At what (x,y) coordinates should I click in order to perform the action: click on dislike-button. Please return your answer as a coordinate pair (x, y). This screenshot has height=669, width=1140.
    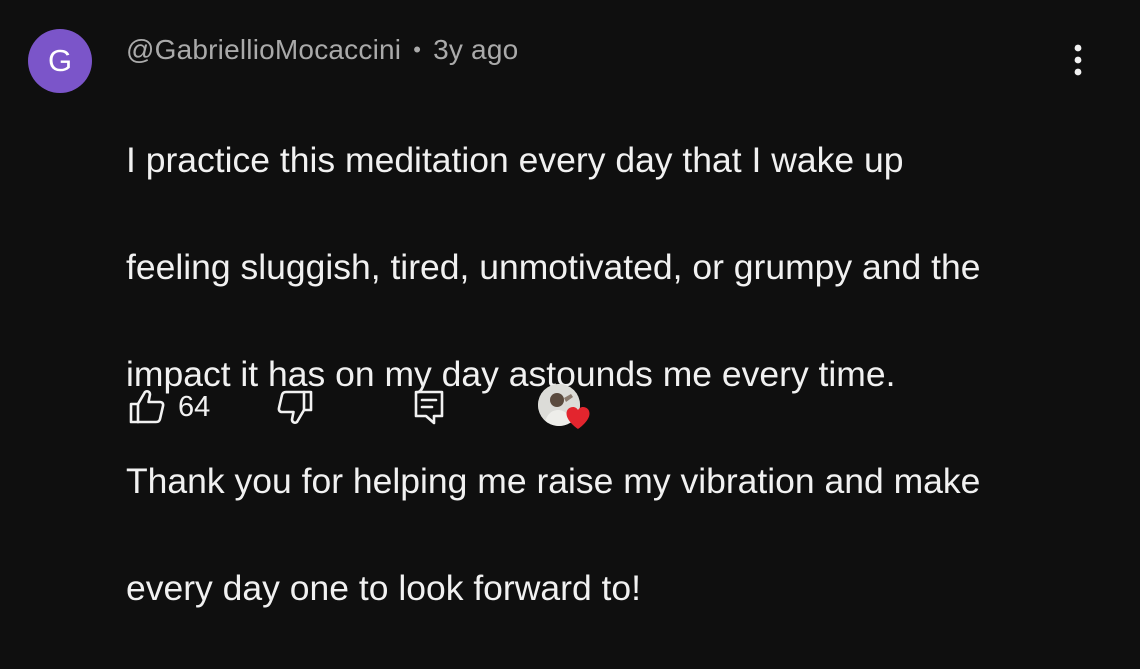
    Looking at the image, I should click on (295, 407).